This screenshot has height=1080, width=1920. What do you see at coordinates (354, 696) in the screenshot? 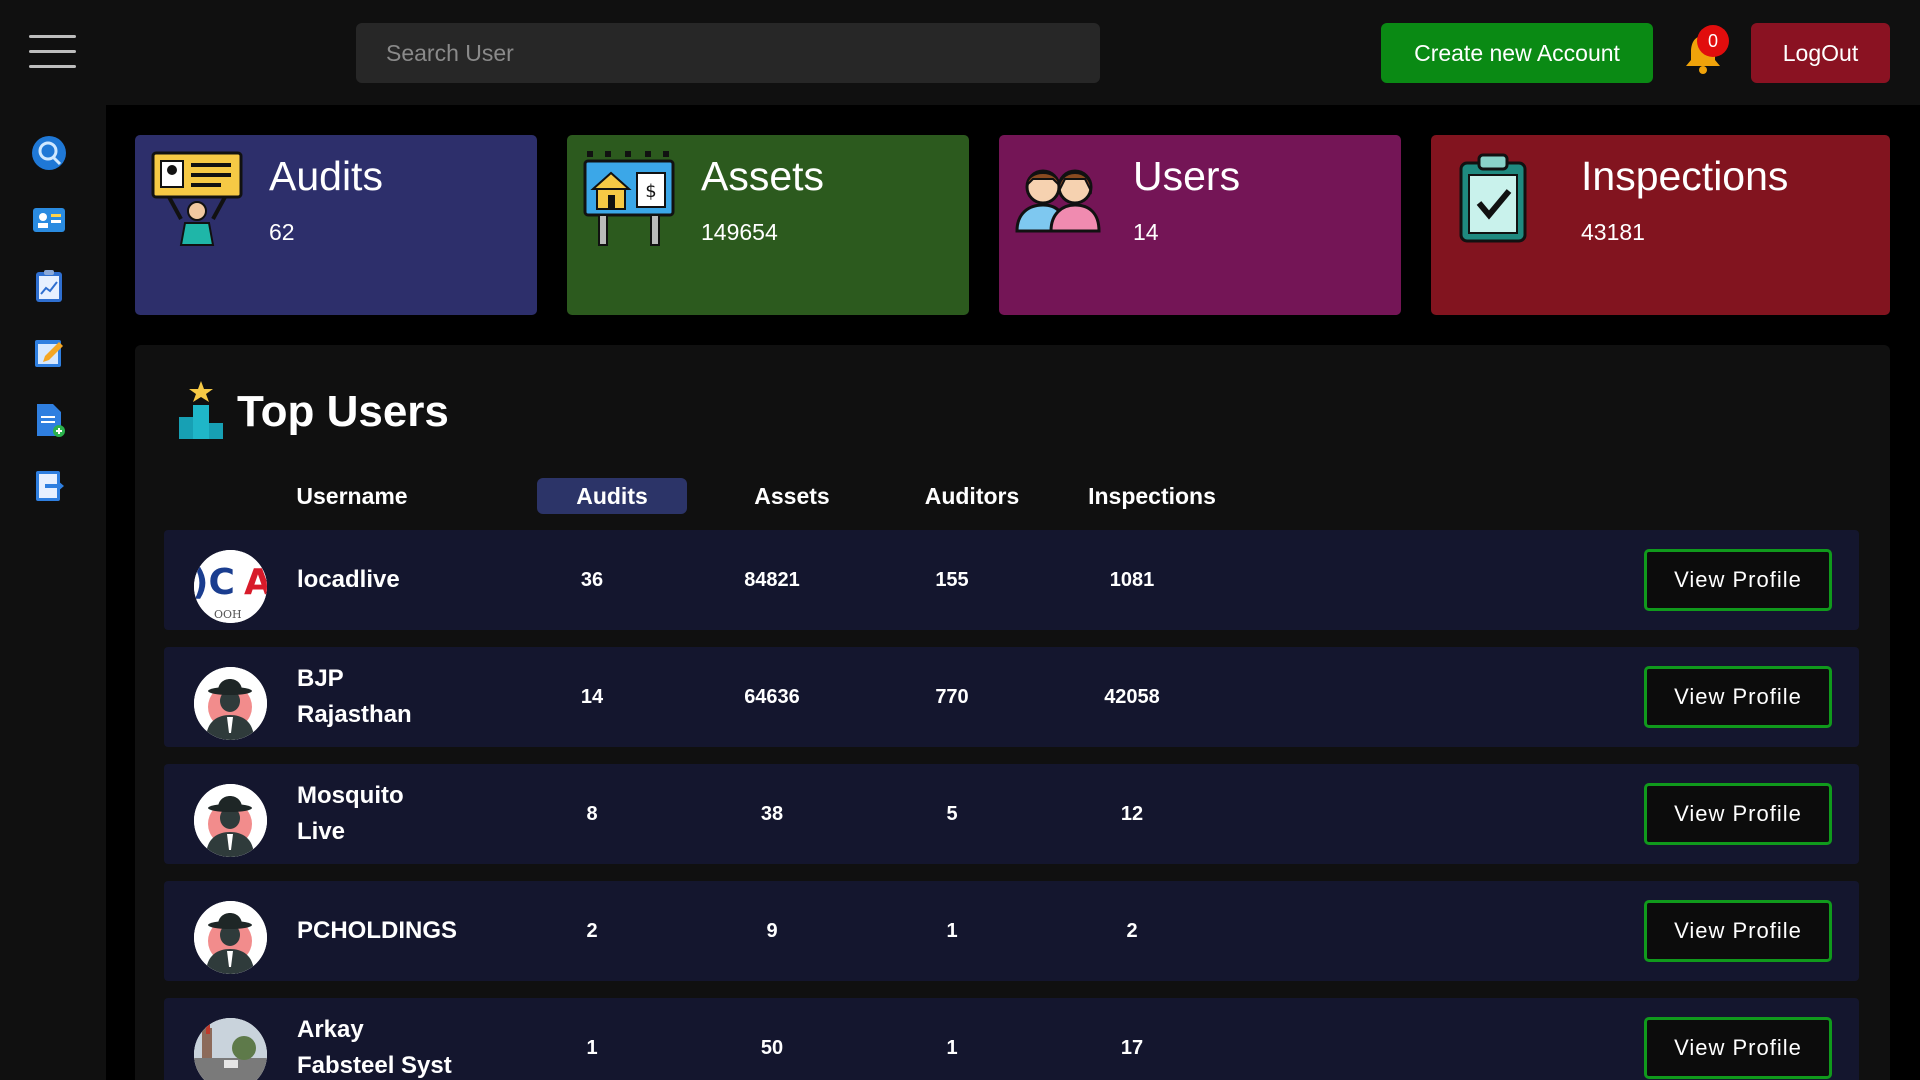
I see `username: BJP Rajasthan` at bounding box center [354, 696].